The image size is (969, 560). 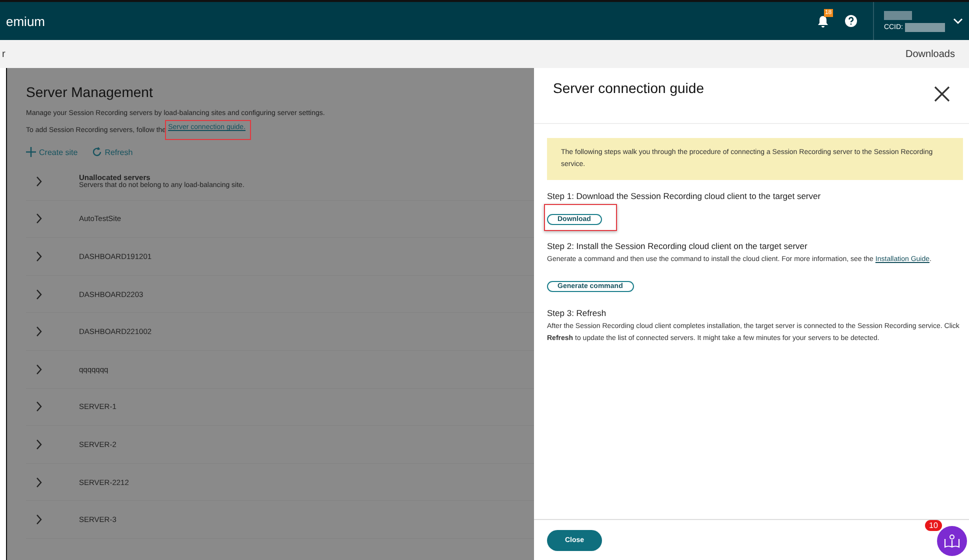 What do you see at coordinates (577, 313) in the screenshot?
I see `step-title: Step 3: Refresh` at bounding box center [577, 313].